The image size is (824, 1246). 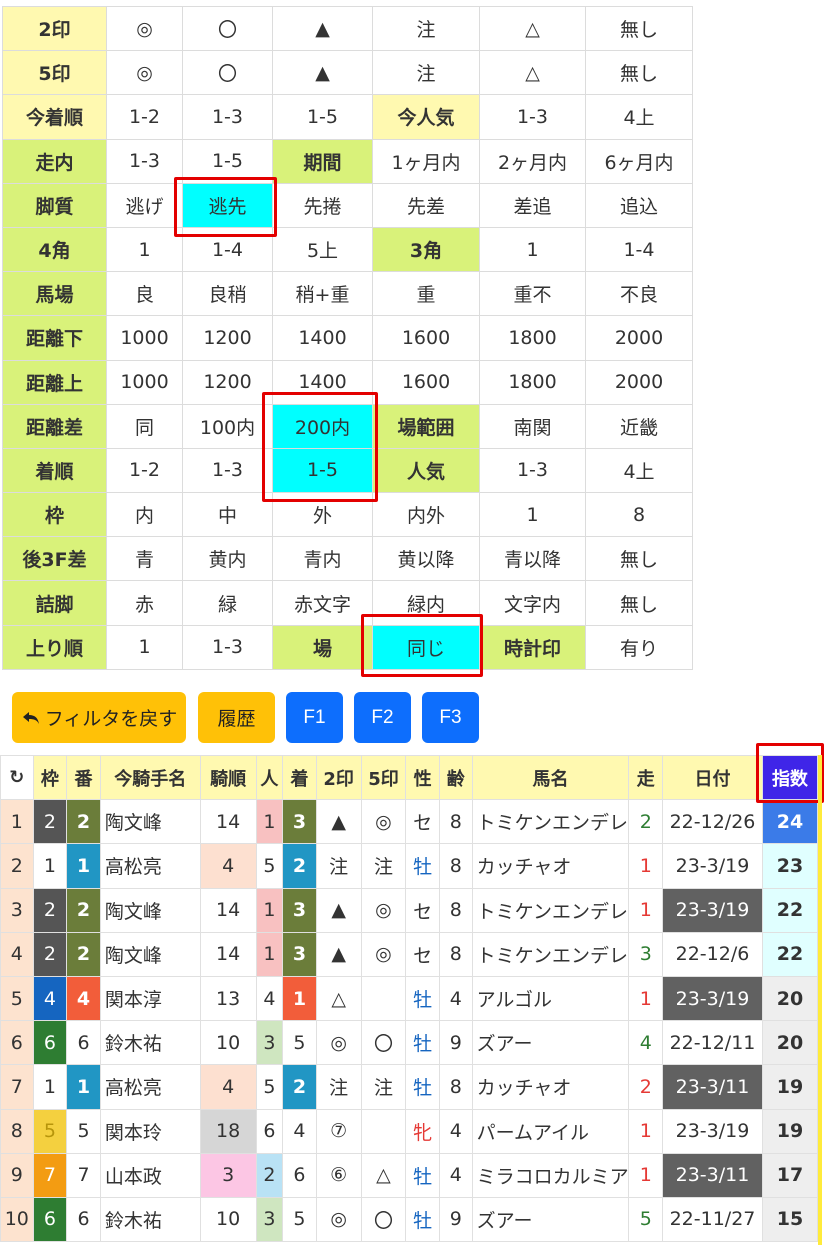 I want to click on table-row: 2 1 1 高松亮 4 5 2 注注牡 8 カッチャオ 1 23-3/19 23, so click(x=409, y=866).